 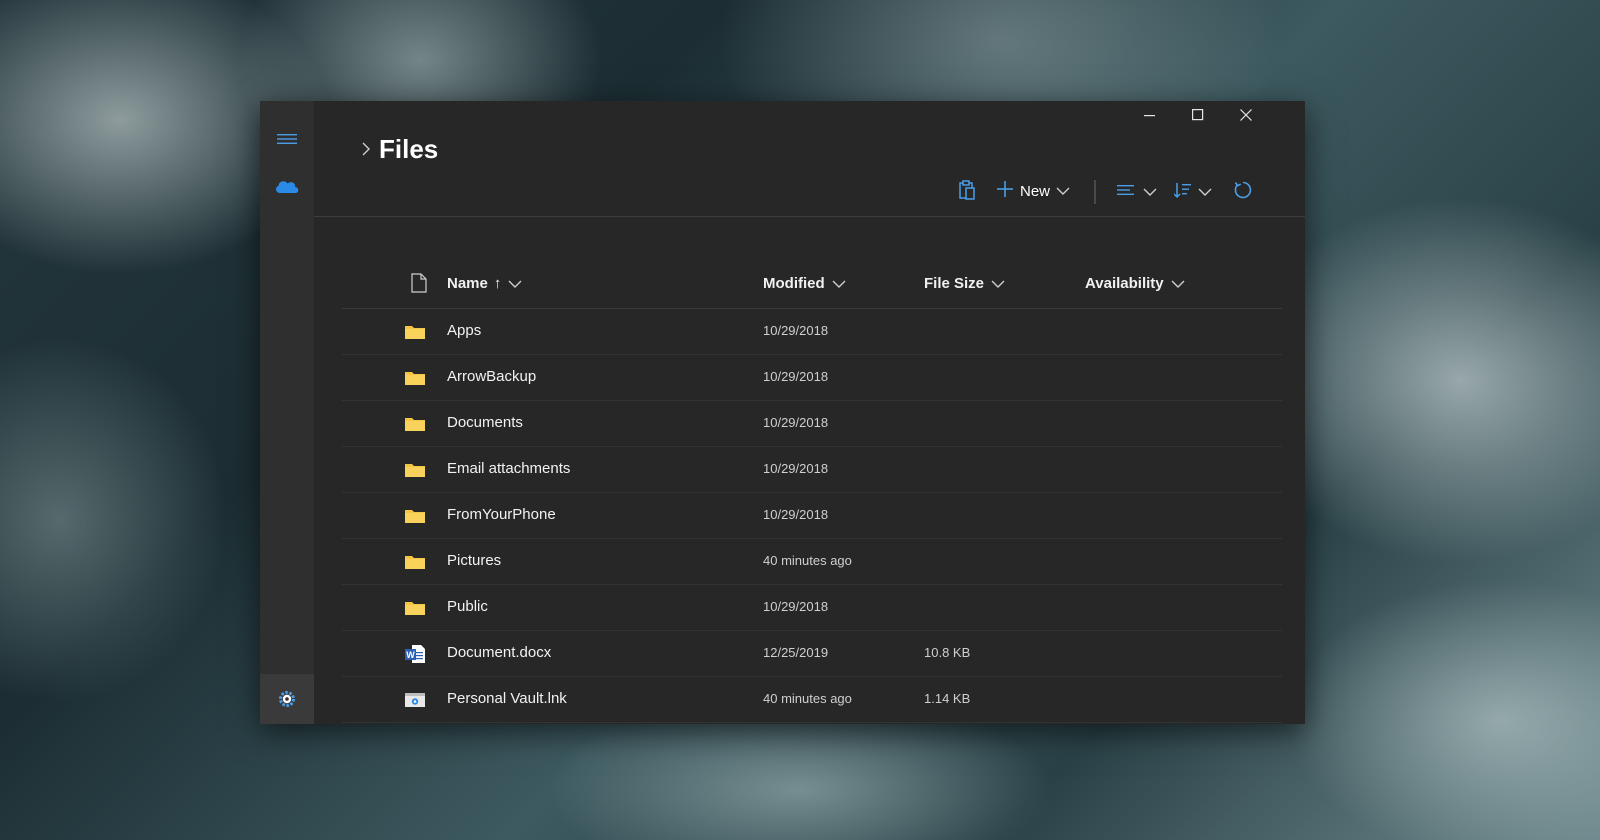 I want to click on refresh-button, so click(x=1243, y=192).